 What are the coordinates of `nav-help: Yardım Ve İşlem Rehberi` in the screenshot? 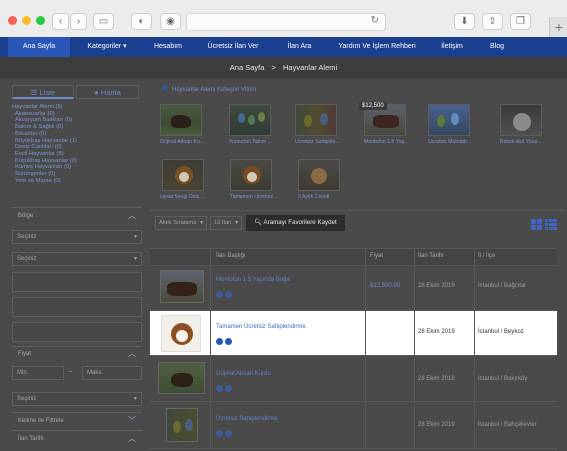 It's located at (377, 47).